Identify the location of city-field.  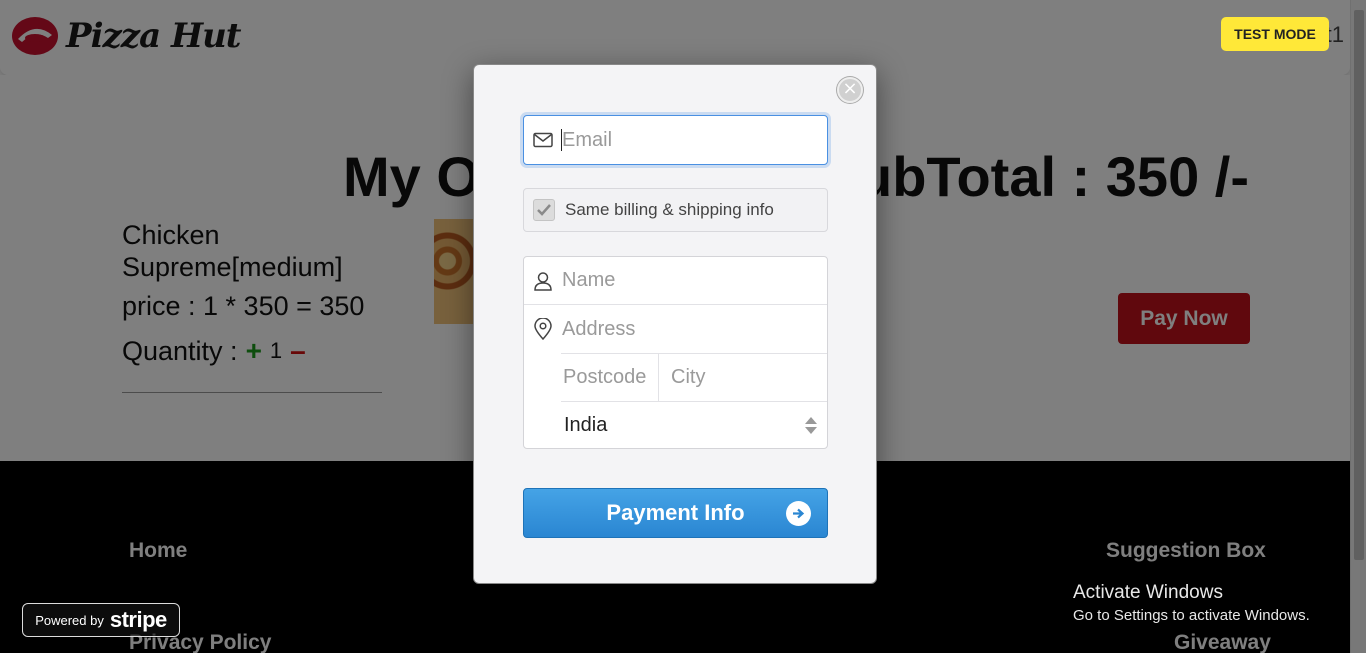
(797, 377).